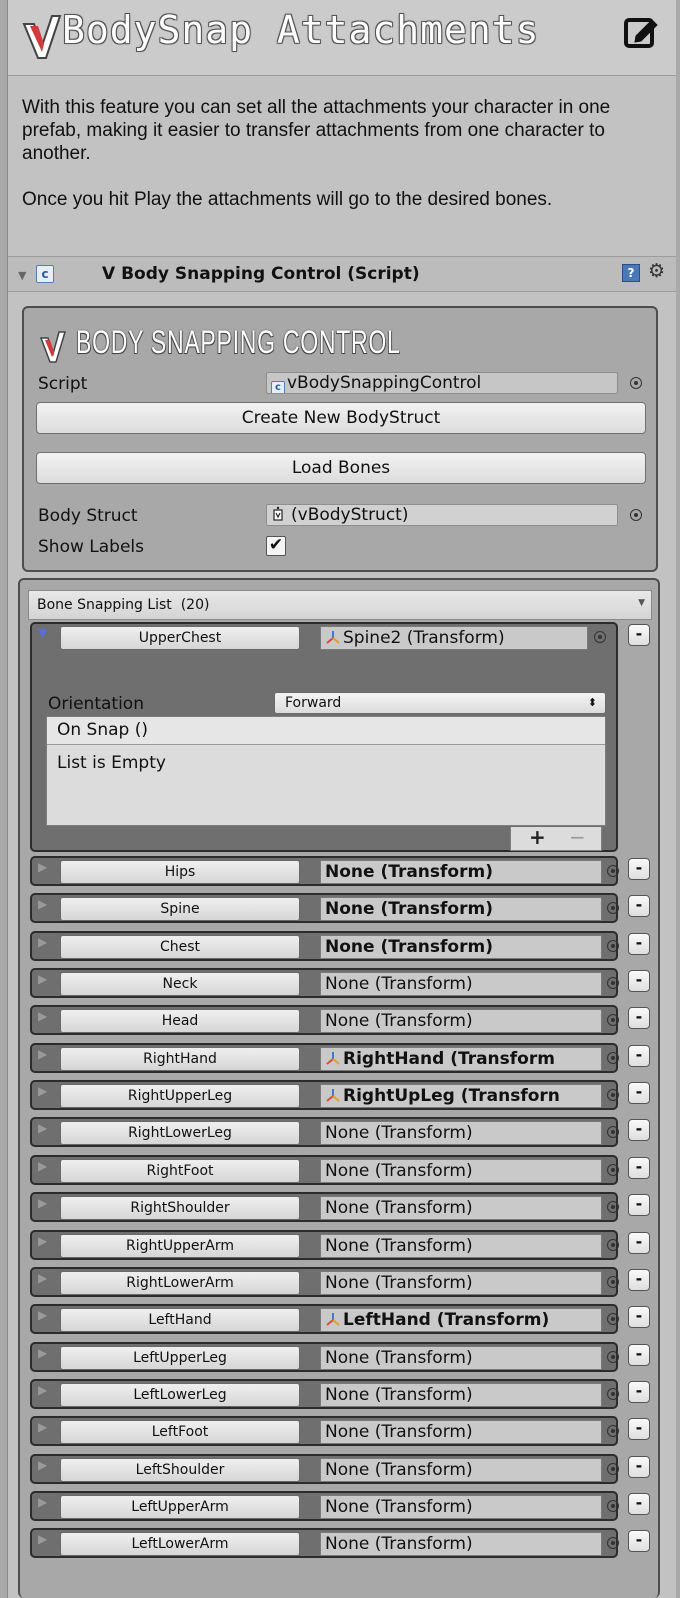 This screenshot has width=680, height=1598. Describe the element at coordinates (577, 837) in the screenshot. I see `remove-listener-button: −` at that location.